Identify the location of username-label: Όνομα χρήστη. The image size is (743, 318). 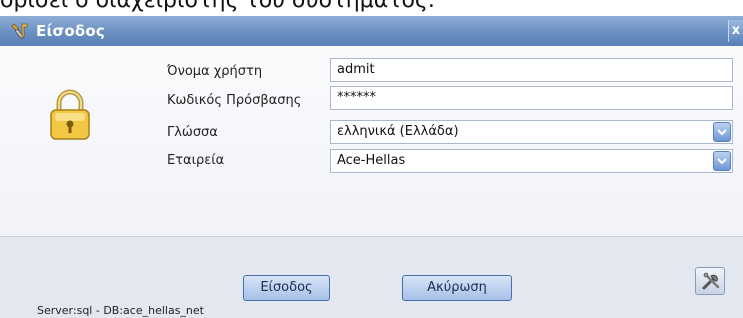
(215, 71).